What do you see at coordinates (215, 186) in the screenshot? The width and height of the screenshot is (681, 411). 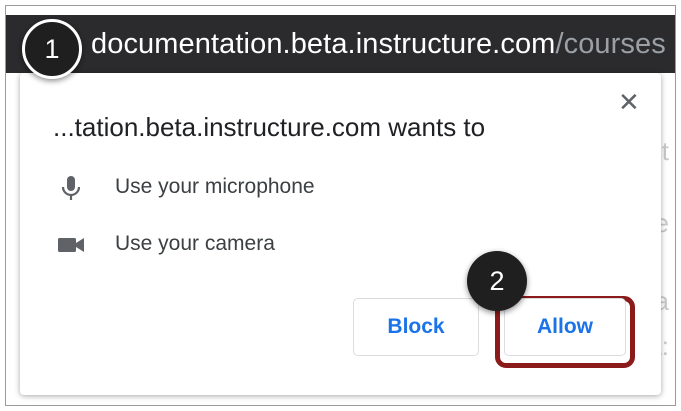 I see `permission-label: Use your microphone` at bounding box center [215, 186].